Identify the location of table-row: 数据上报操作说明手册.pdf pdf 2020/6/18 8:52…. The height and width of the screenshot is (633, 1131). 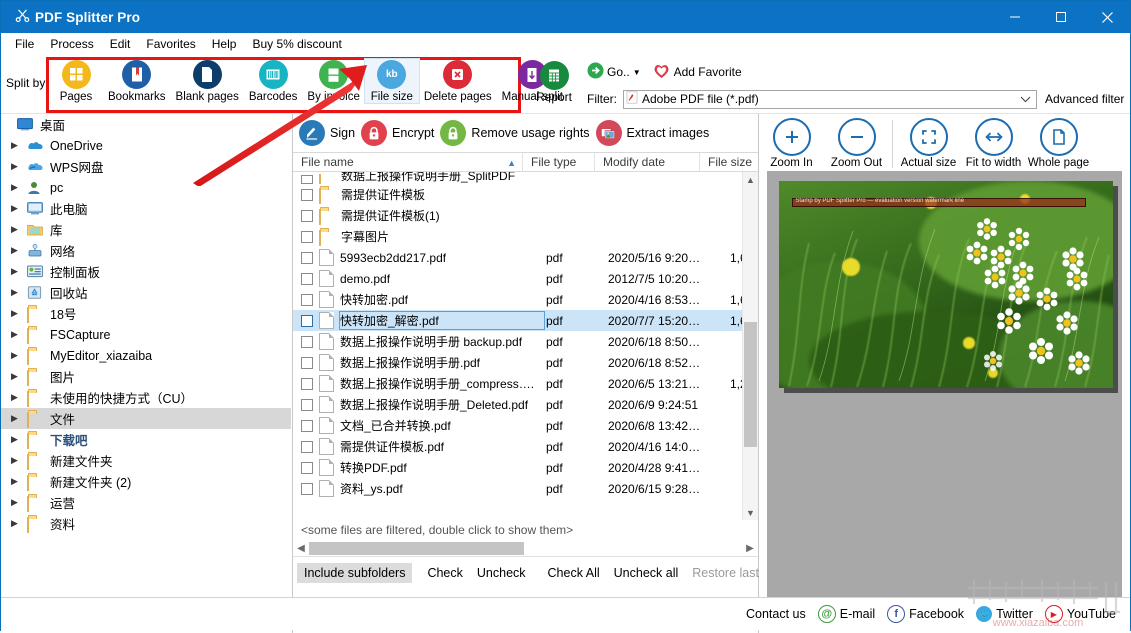
(525, 362).